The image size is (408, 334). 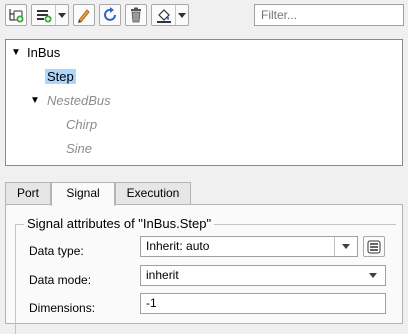 What do you see at coordinates (204, 17) in the screenshot?
I see `toolbar` at bounding box center [204, 17].